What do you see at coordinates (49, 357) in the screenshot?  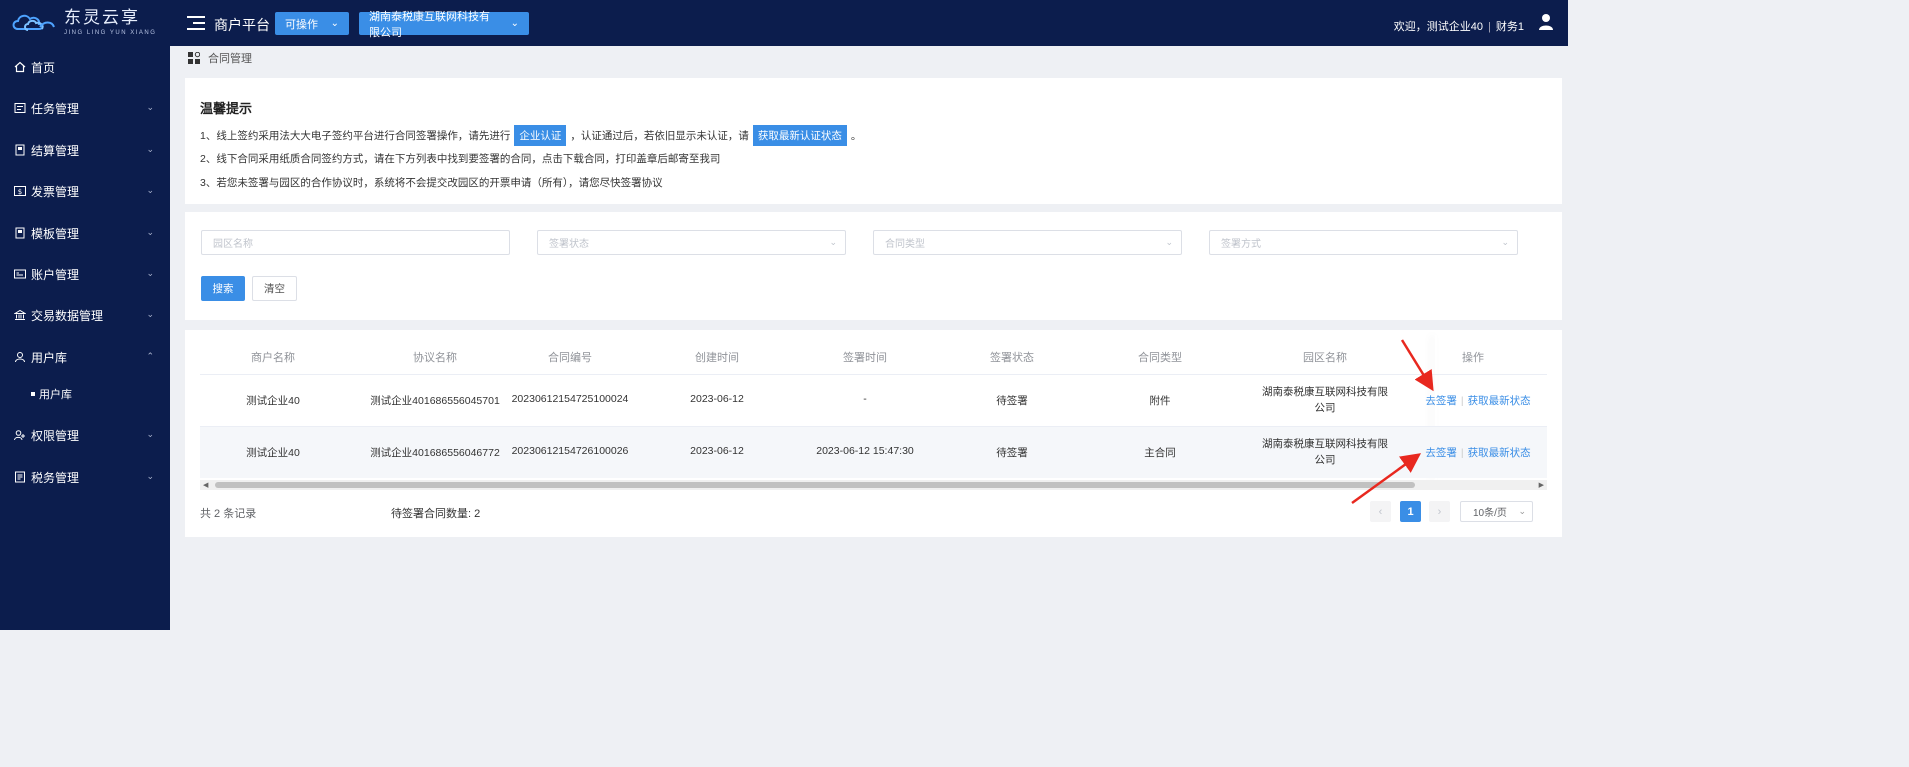 I see `sidebar-item-label: 用户库` at bounding box center [49, 357].